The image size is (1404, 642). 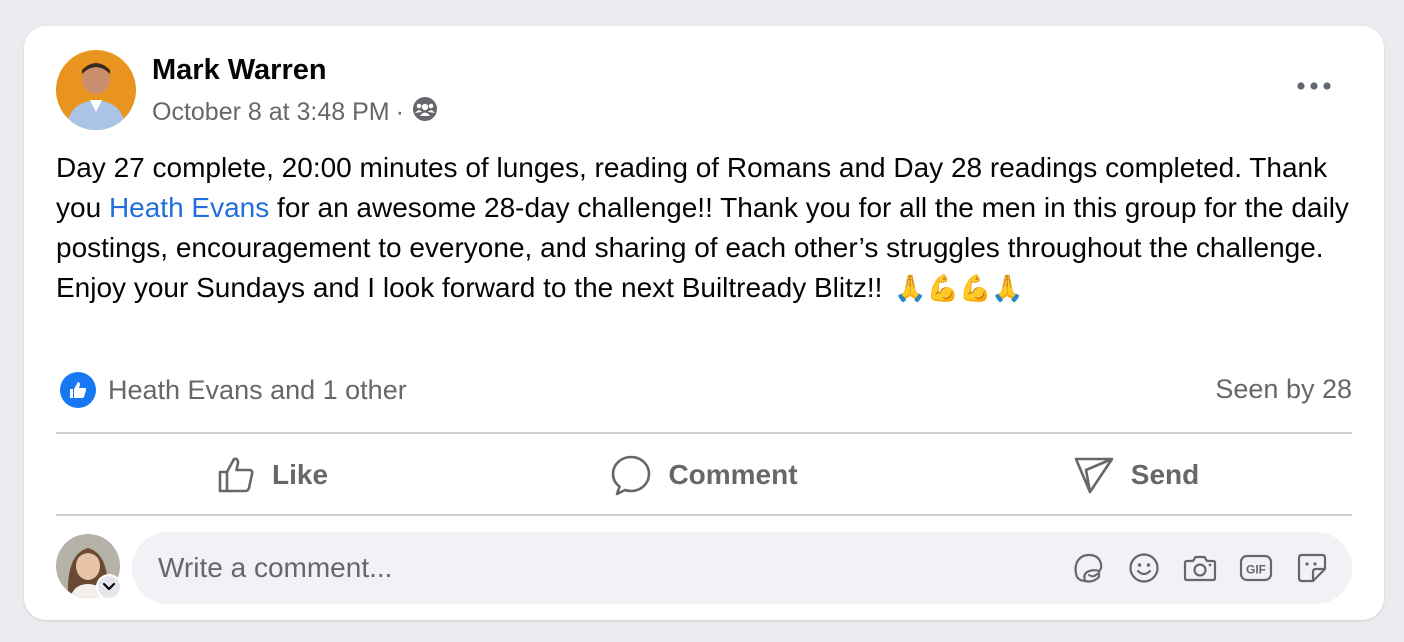 I want to click on mention-link: Heath Evans, so click(x=189, y=207).